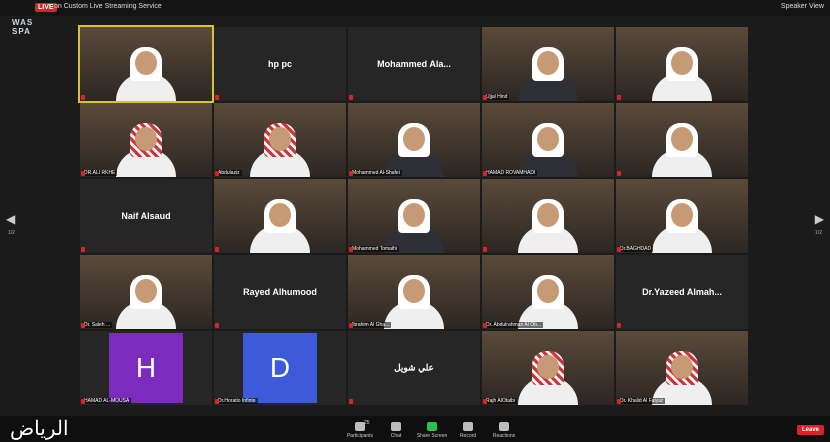 The width and height of the screenshot is (830, 442). I want to click on participant-tile: Mohammed Tomaihi, so click(414, 216).